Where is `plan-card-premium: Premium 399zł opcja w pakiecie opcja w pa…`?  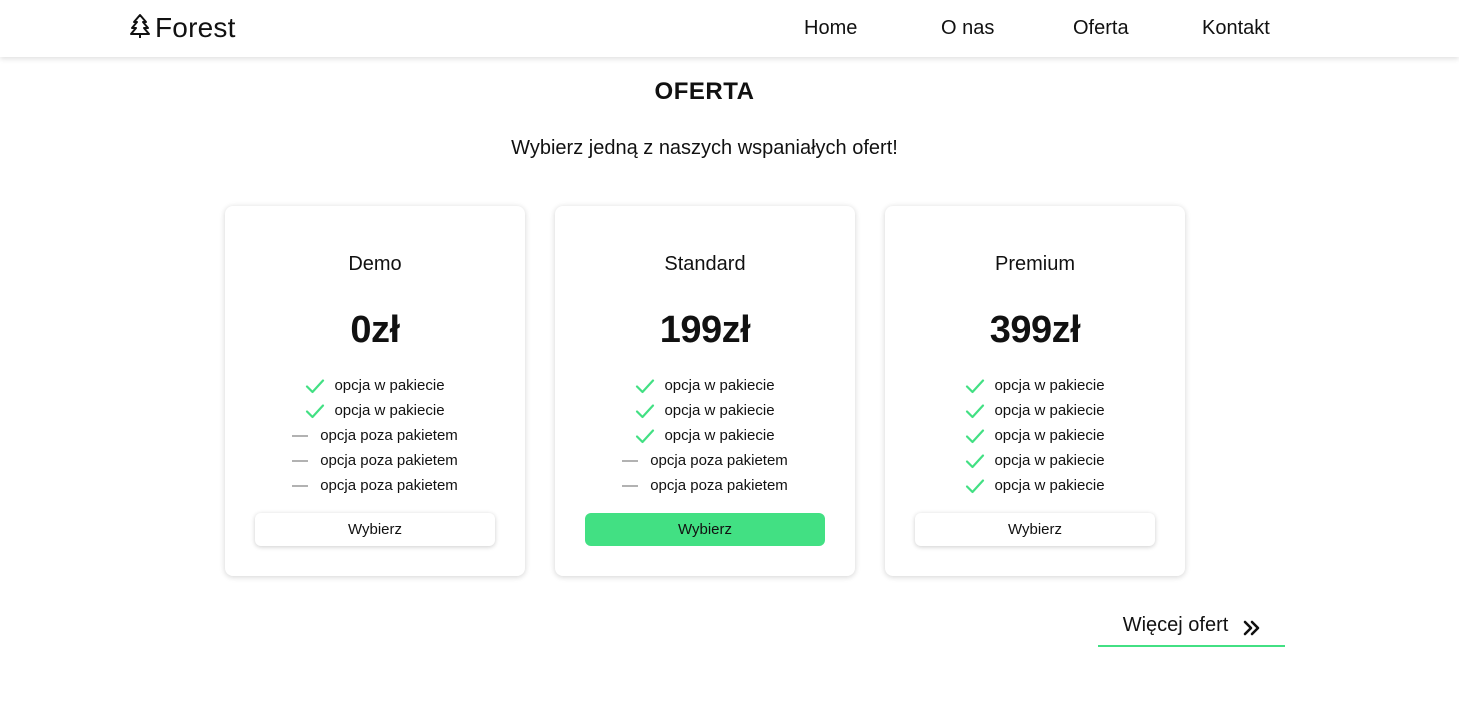 plan-card-premium: Premium 399zł opcja w pakiecie opcja w pa… is located at coordinates (1035, 391).